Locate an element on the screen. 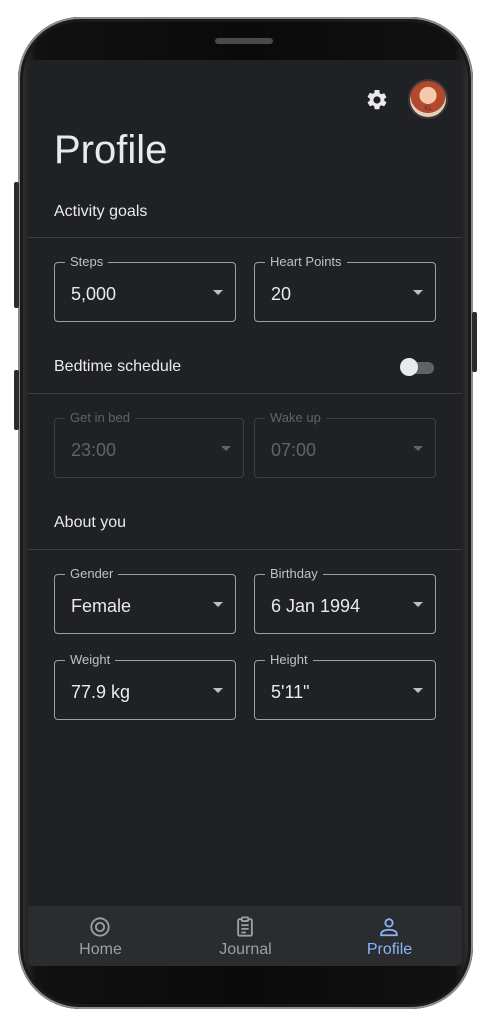 This screenshot has width=491, height=1024. nav-item-journal: Journal is located at coordinates (245, 936).